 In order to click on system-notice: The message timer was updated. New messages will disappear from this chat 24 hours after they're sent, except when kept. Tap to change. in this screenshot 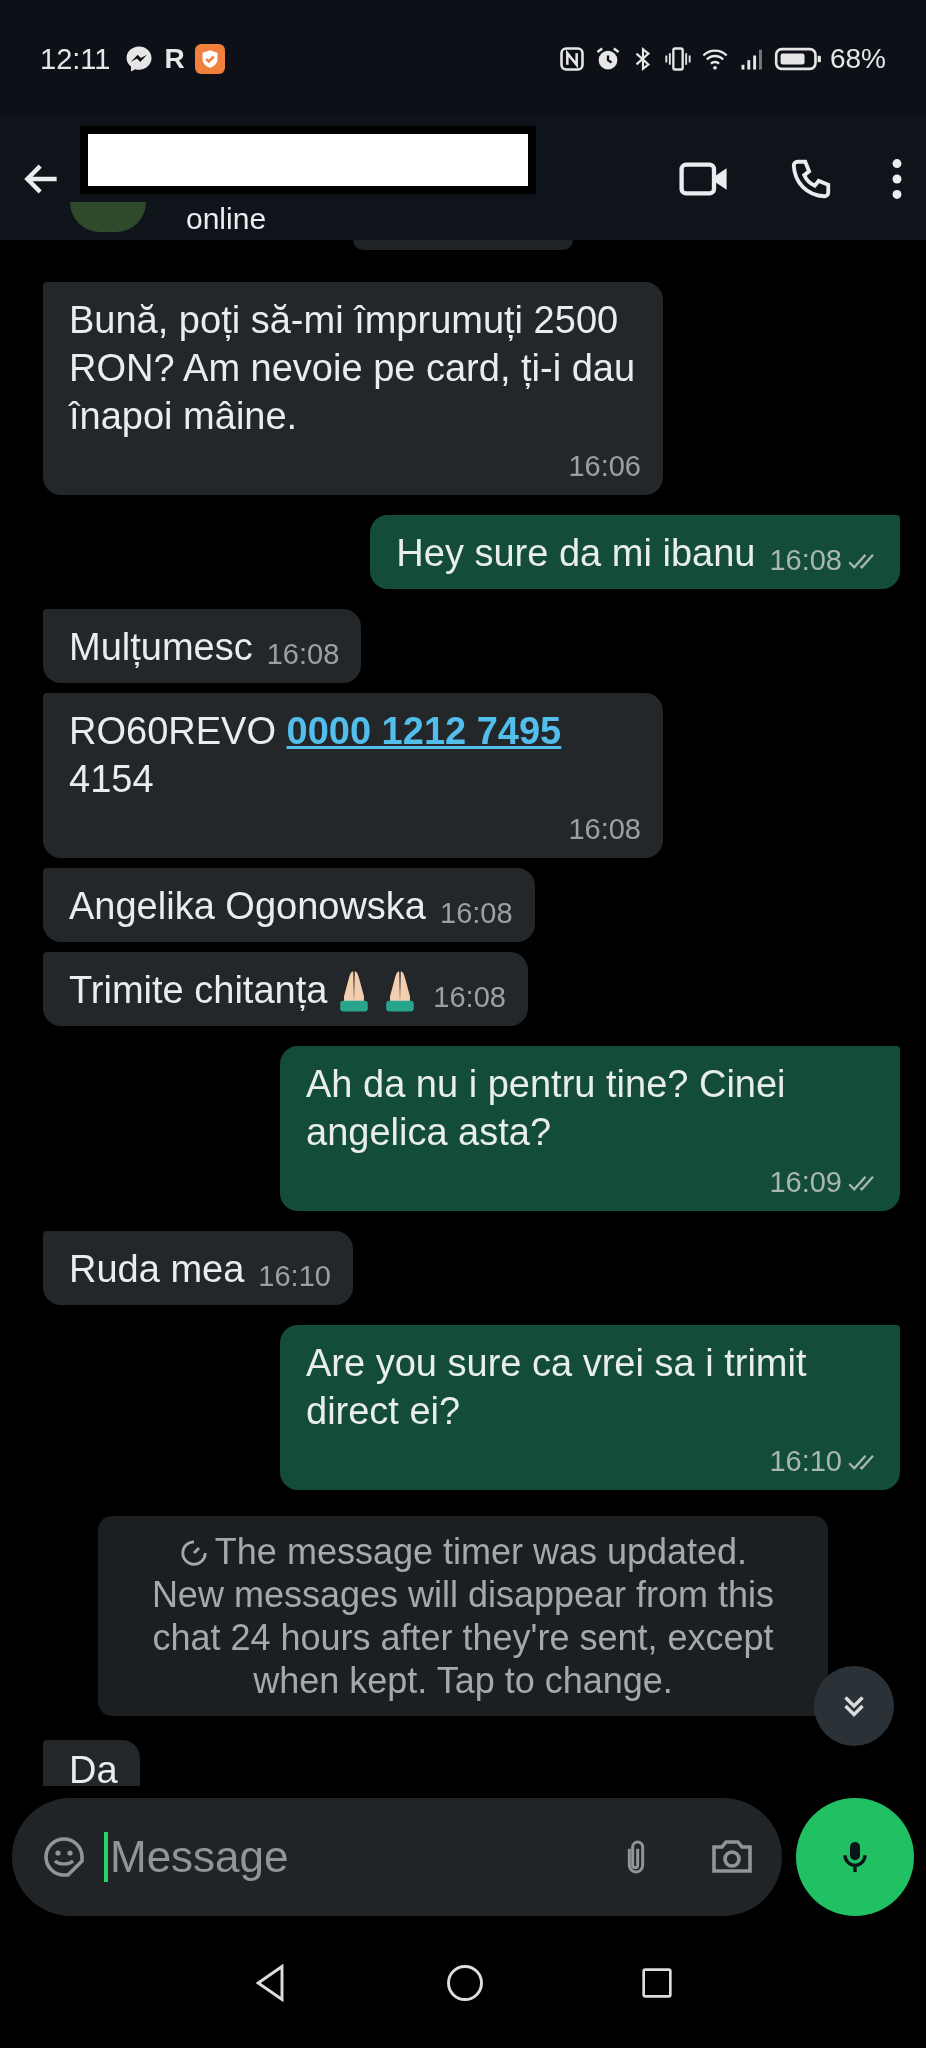, I will do `click(463, 1616)`.